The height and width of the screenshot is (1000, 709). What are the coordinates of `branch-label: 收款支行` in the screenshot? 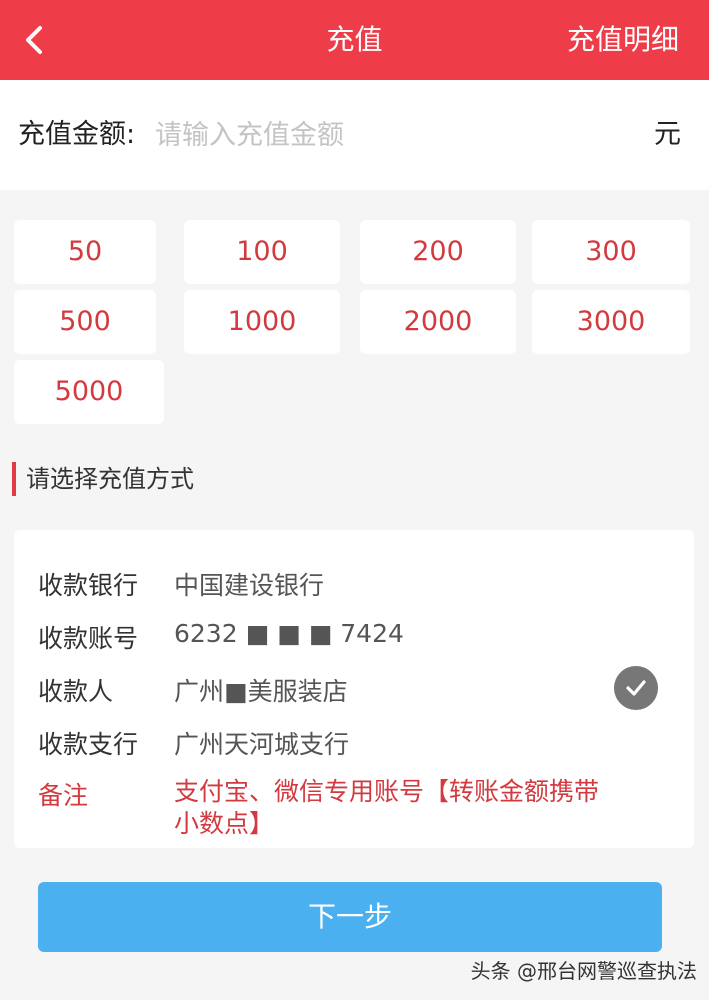 It's located at (88, 744).